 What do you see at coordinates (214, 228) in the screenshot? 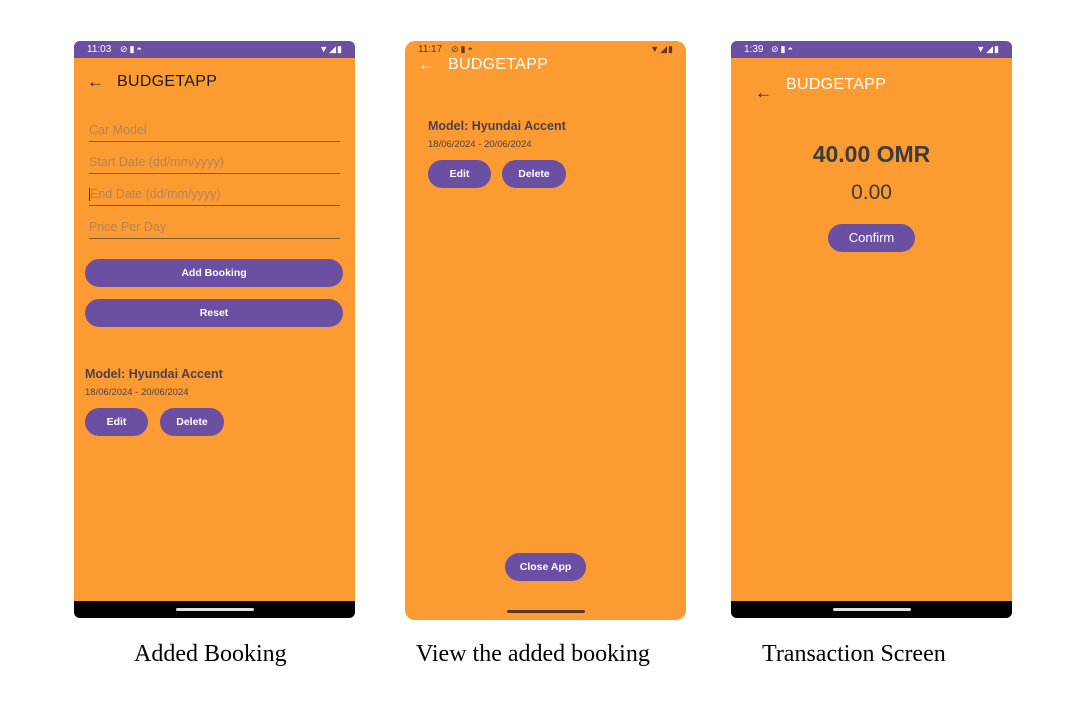
I see `price-per-day-field: Price Per Day` at bounding box center [214, 228].